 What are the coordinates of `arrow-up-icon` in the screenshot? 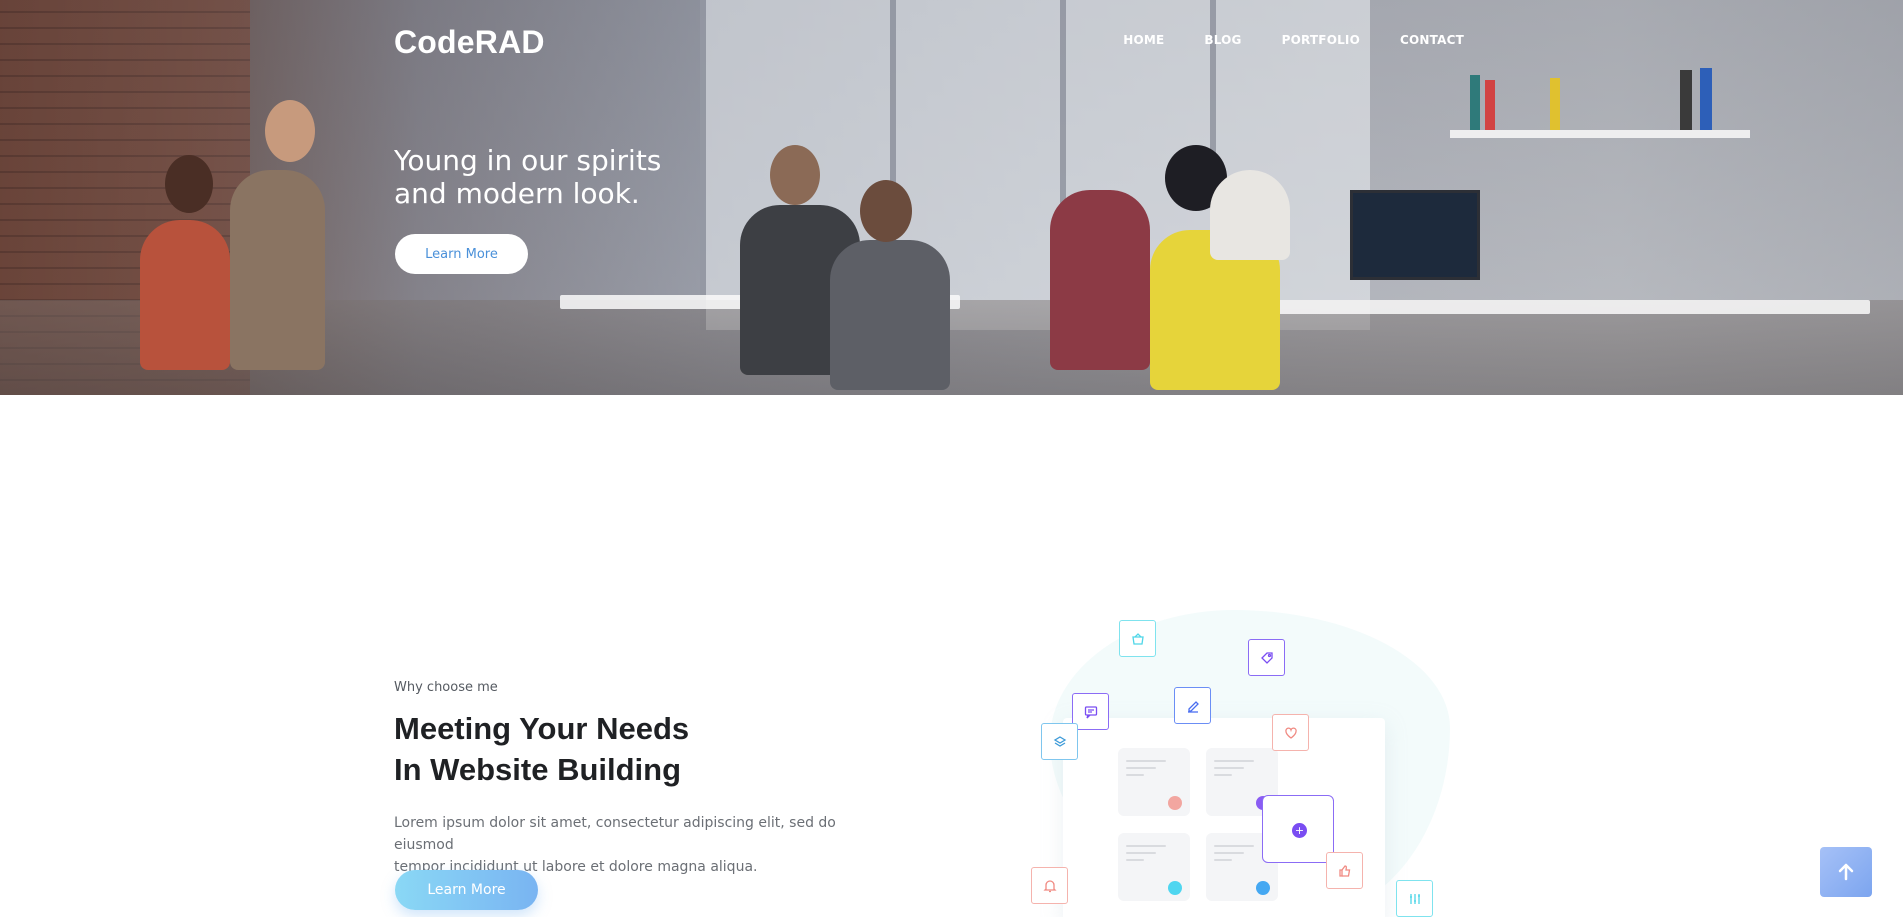 It's located at (1846, 872).